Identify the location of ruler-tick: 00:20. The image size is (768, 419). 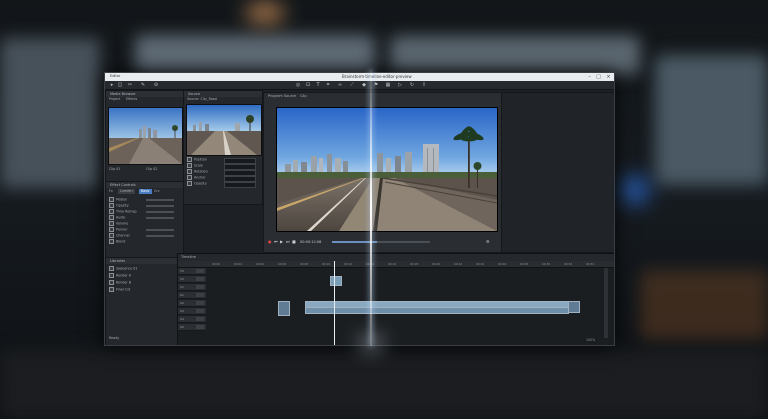
(436, 264).